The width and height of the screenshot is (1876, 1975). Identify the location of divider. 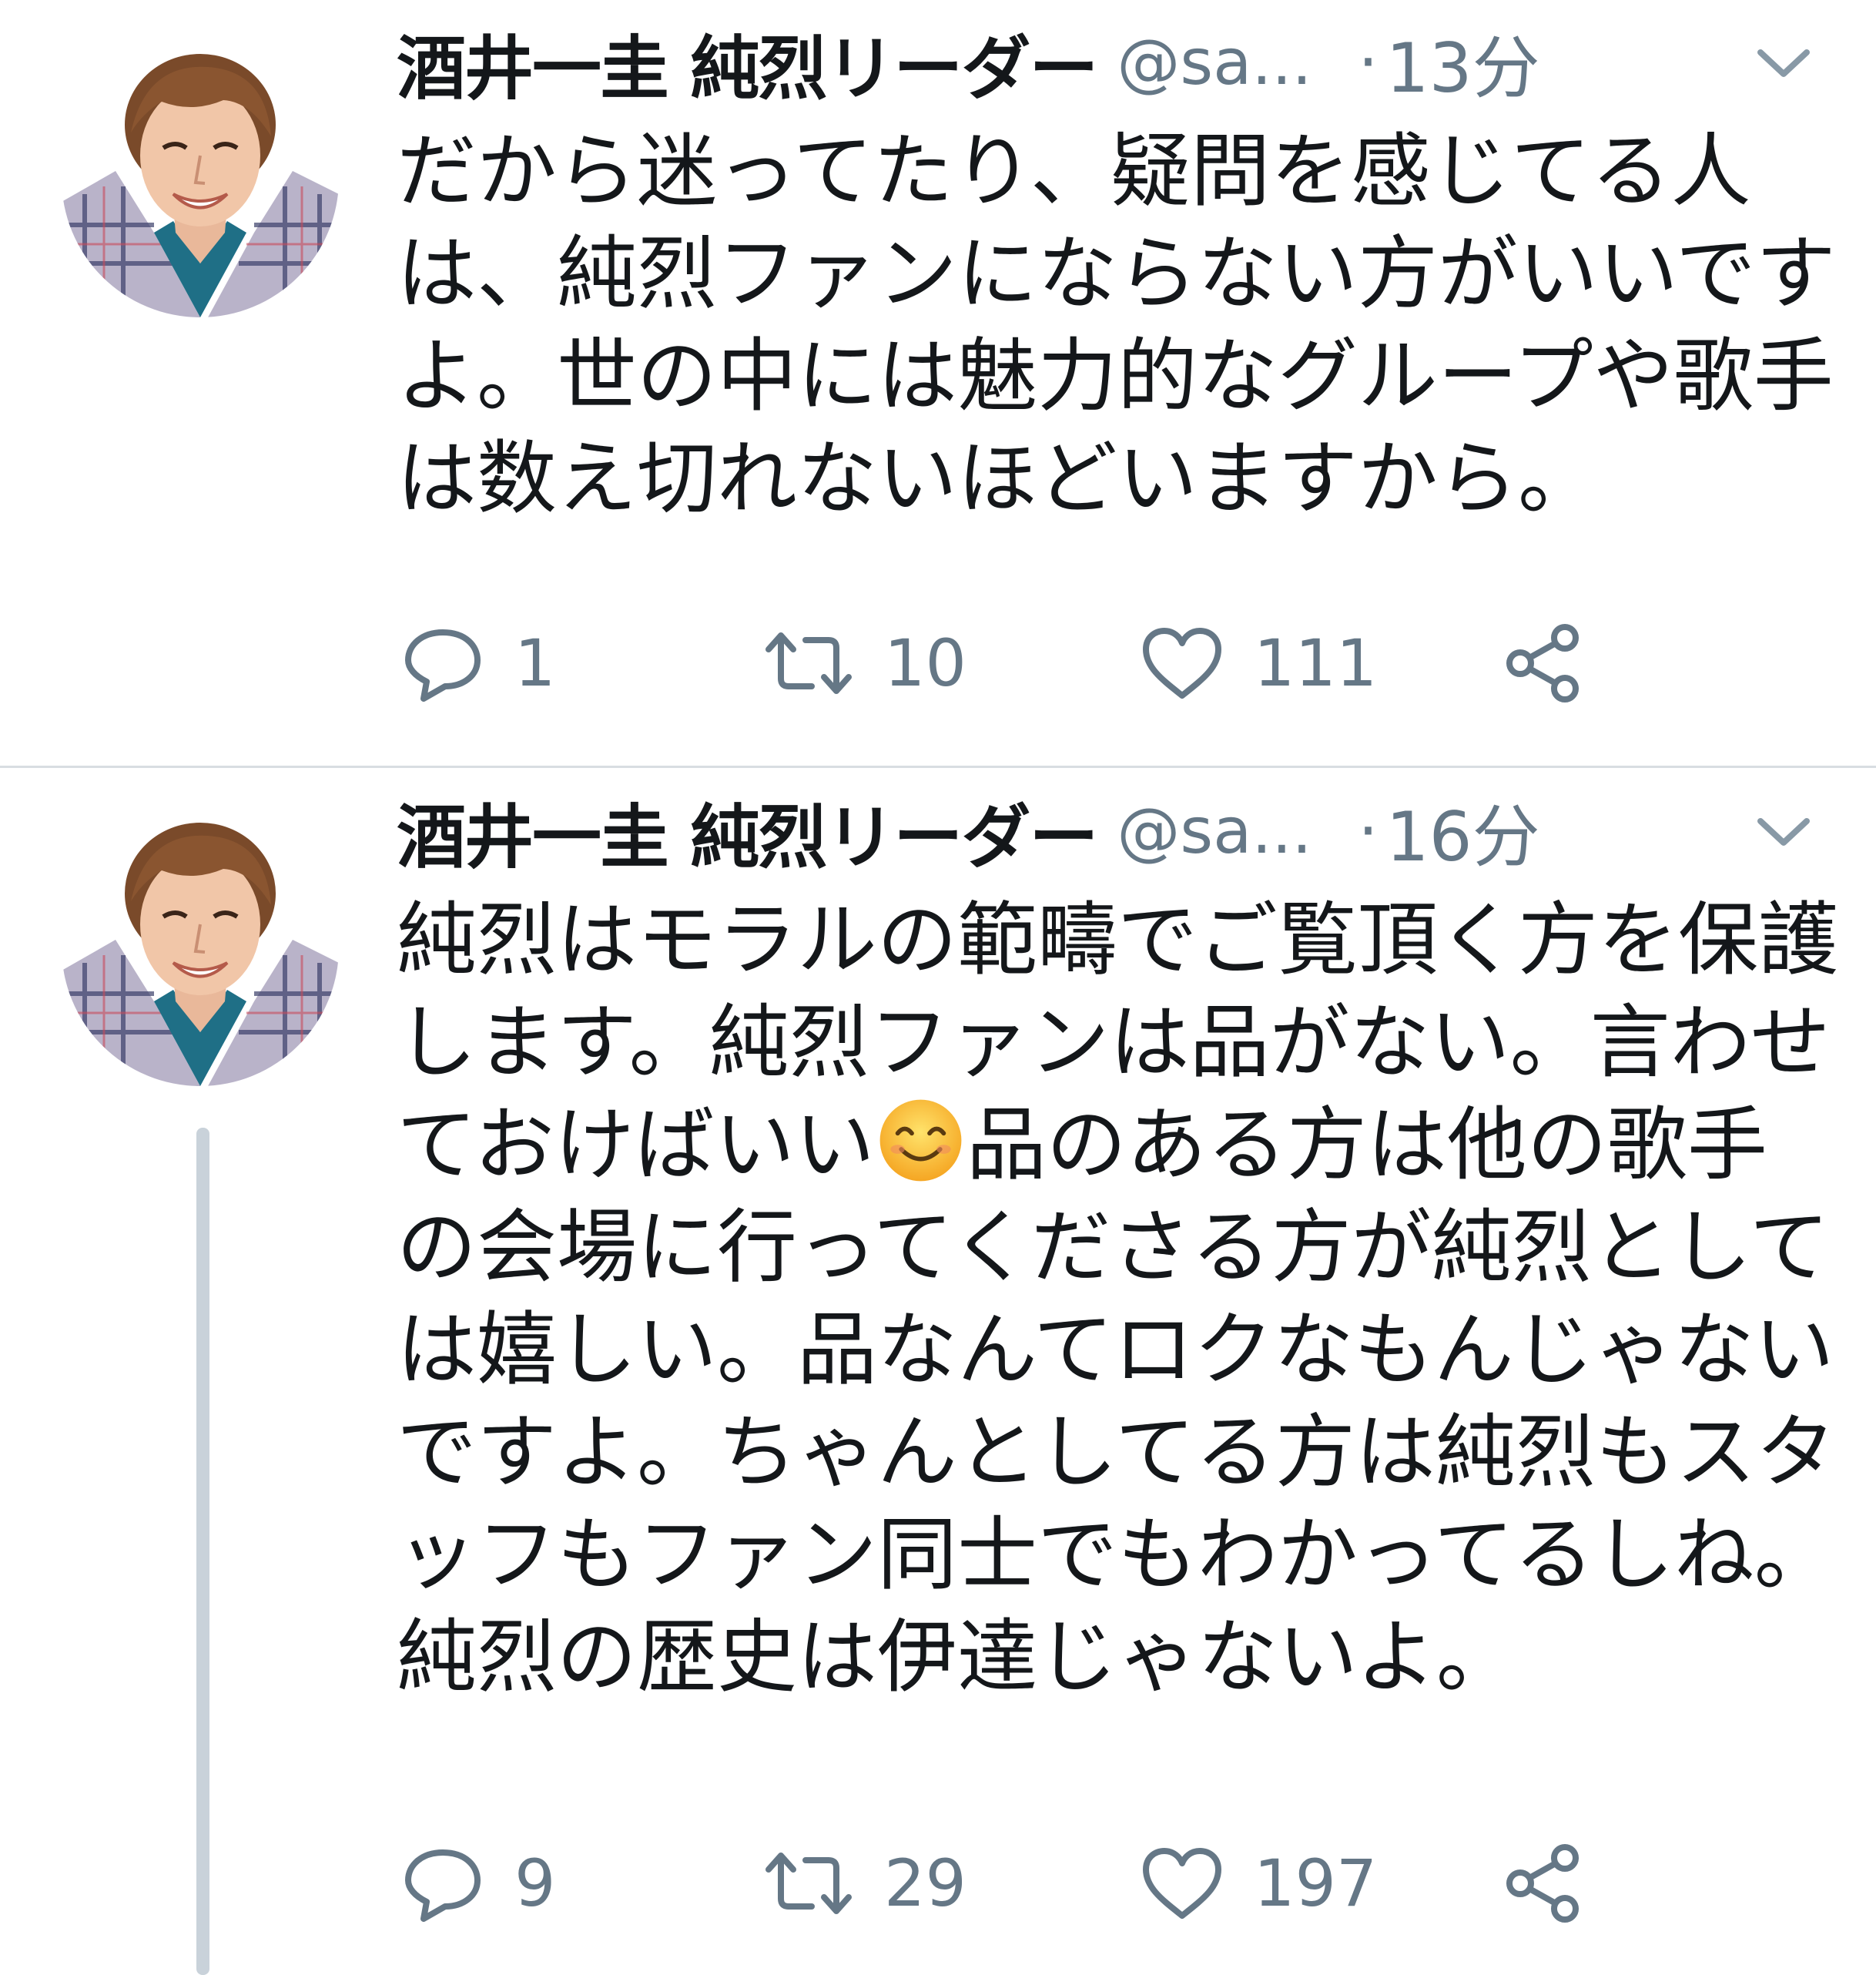
(938, 767).